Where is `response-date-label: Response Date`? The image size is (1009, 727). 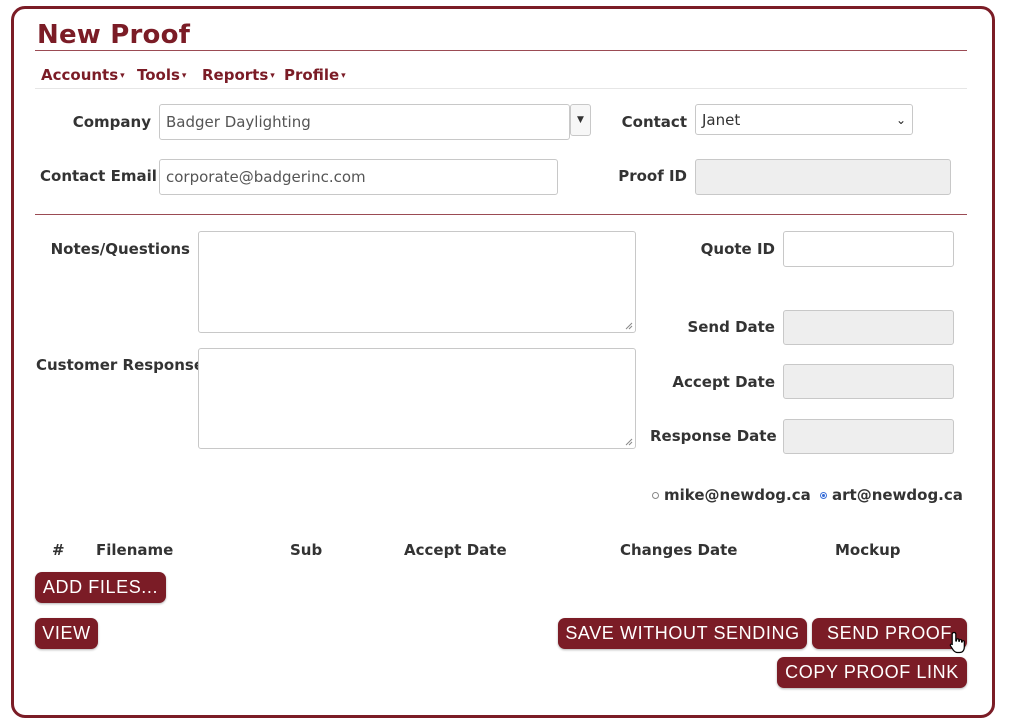
response-date-label: Response Date is located at coordinates (713, 436).